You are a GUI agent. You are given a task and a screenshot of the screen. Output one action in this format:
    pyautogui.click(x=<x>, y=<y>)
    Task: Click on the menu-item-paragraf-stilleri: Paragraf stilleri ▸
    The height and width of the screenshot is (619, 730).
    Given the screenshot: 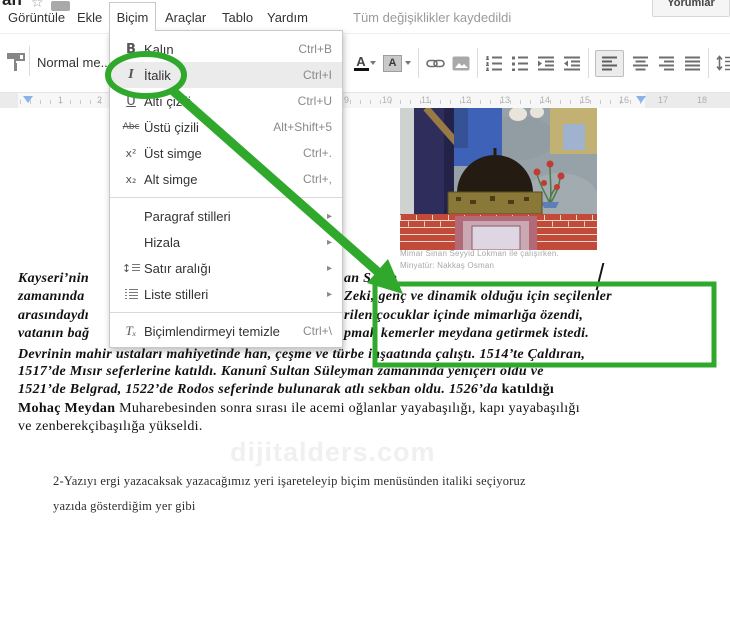 What is the action you would take?
    pyautogui.click(x=226, y=216)
    